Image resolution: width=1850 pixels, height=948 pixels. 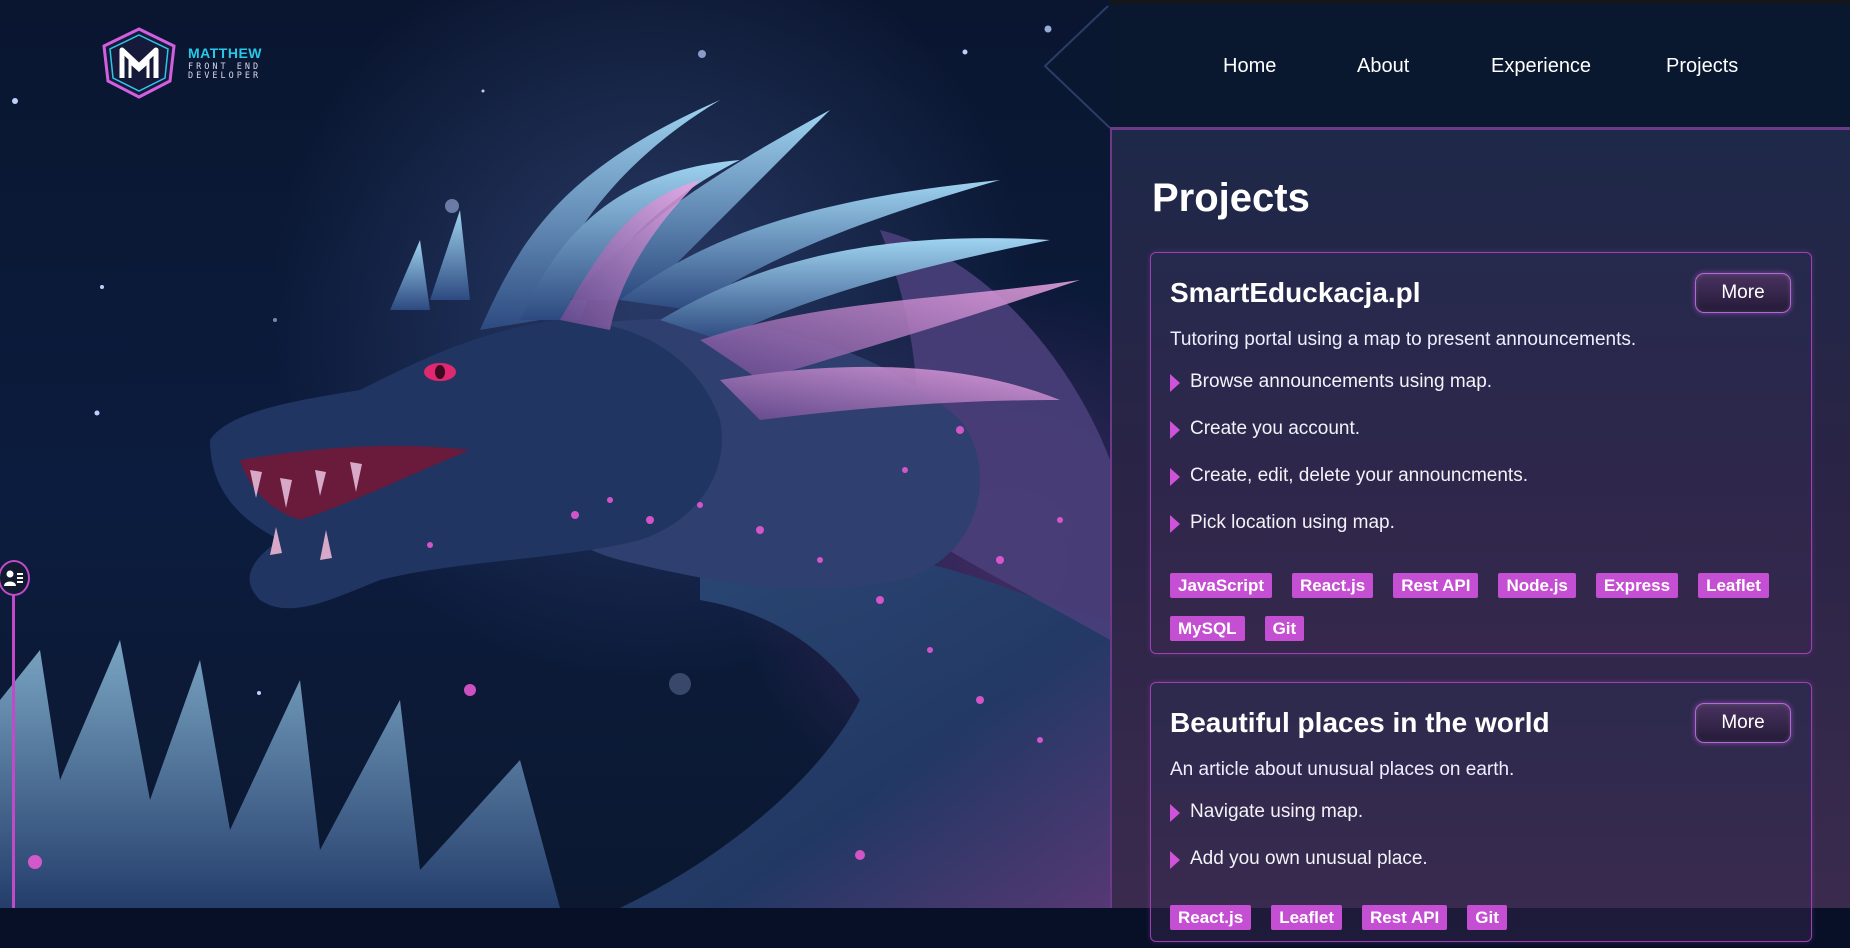 I want to click on nav-link-home: Home, so click(x=1249, y=66).